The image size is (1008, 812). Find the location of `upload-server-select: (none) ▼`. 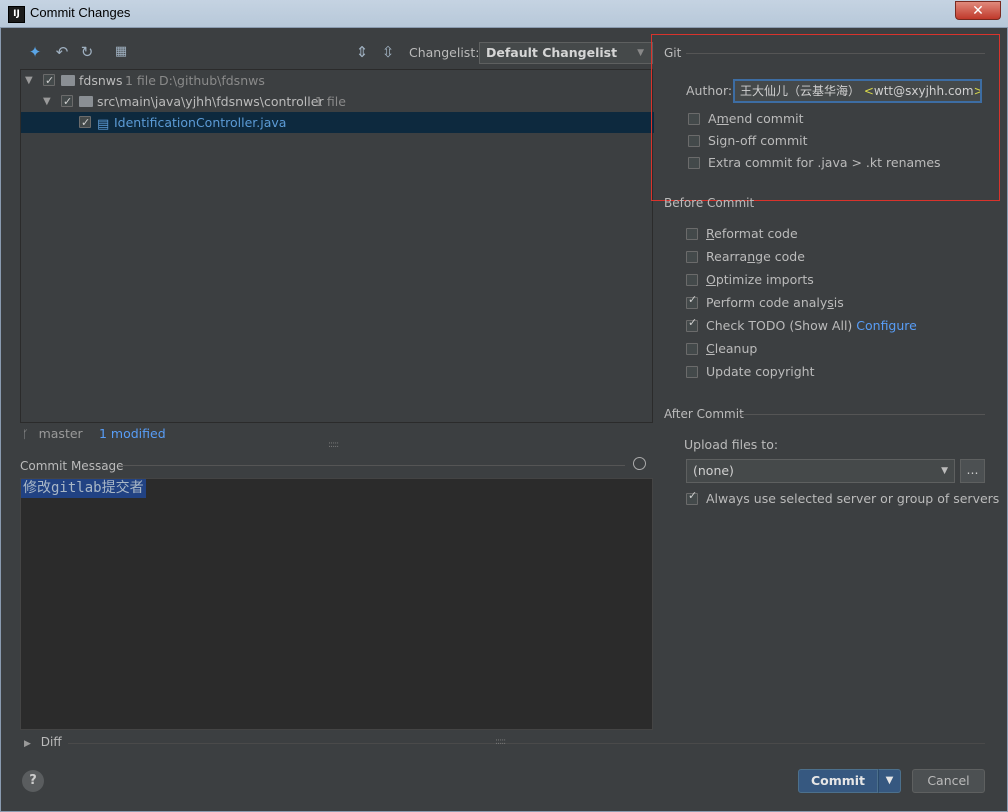

upload-server-select: (none) ▼ is located at coordinates (820, 471).